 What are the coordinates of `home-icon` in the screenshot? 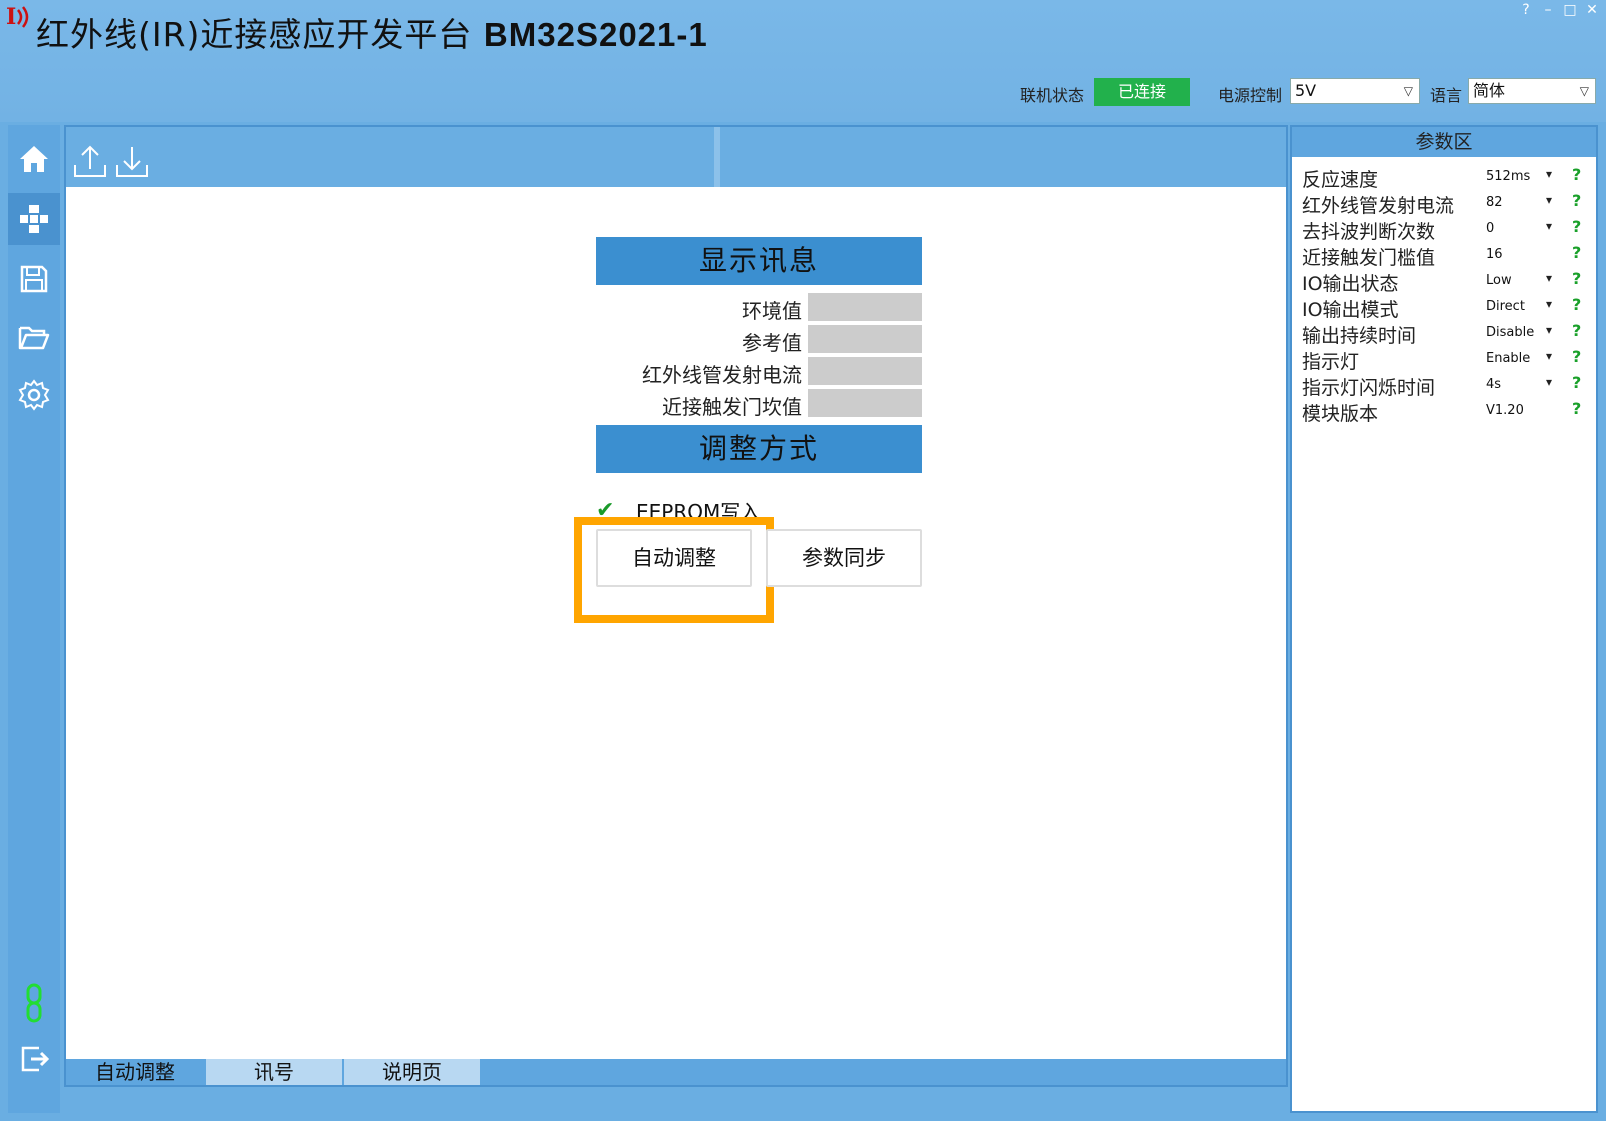 It's located at (34, 159).